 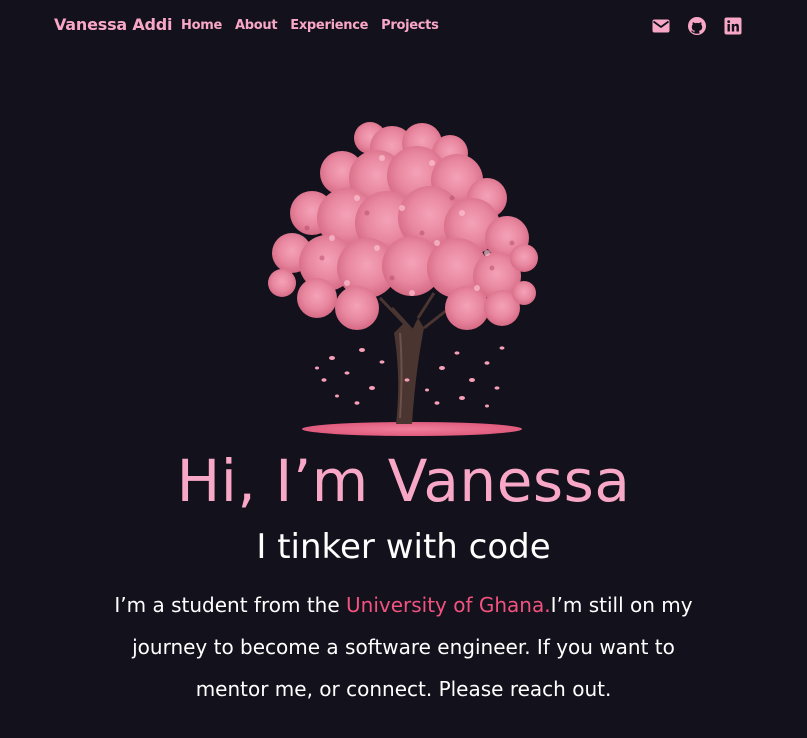 I want to click on linkedin-icon, so click(x=733, y=26).